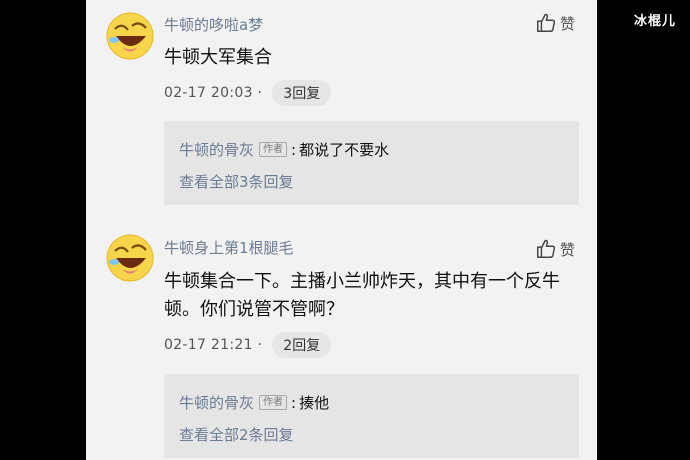 Image resolution: width=690 pixels, height=460 pixels. I want to click on reply-line: 牛顿的骨灰 作者 : 揍他, so click(254, 402).